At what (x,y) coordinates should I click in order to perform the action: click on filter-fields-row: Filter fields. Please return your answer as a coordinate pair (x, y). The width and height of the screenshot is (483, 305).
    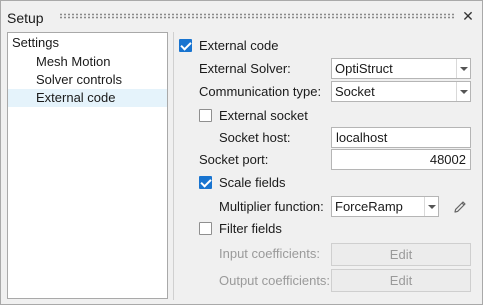
    Looking at the image, I should click on (279, 230).